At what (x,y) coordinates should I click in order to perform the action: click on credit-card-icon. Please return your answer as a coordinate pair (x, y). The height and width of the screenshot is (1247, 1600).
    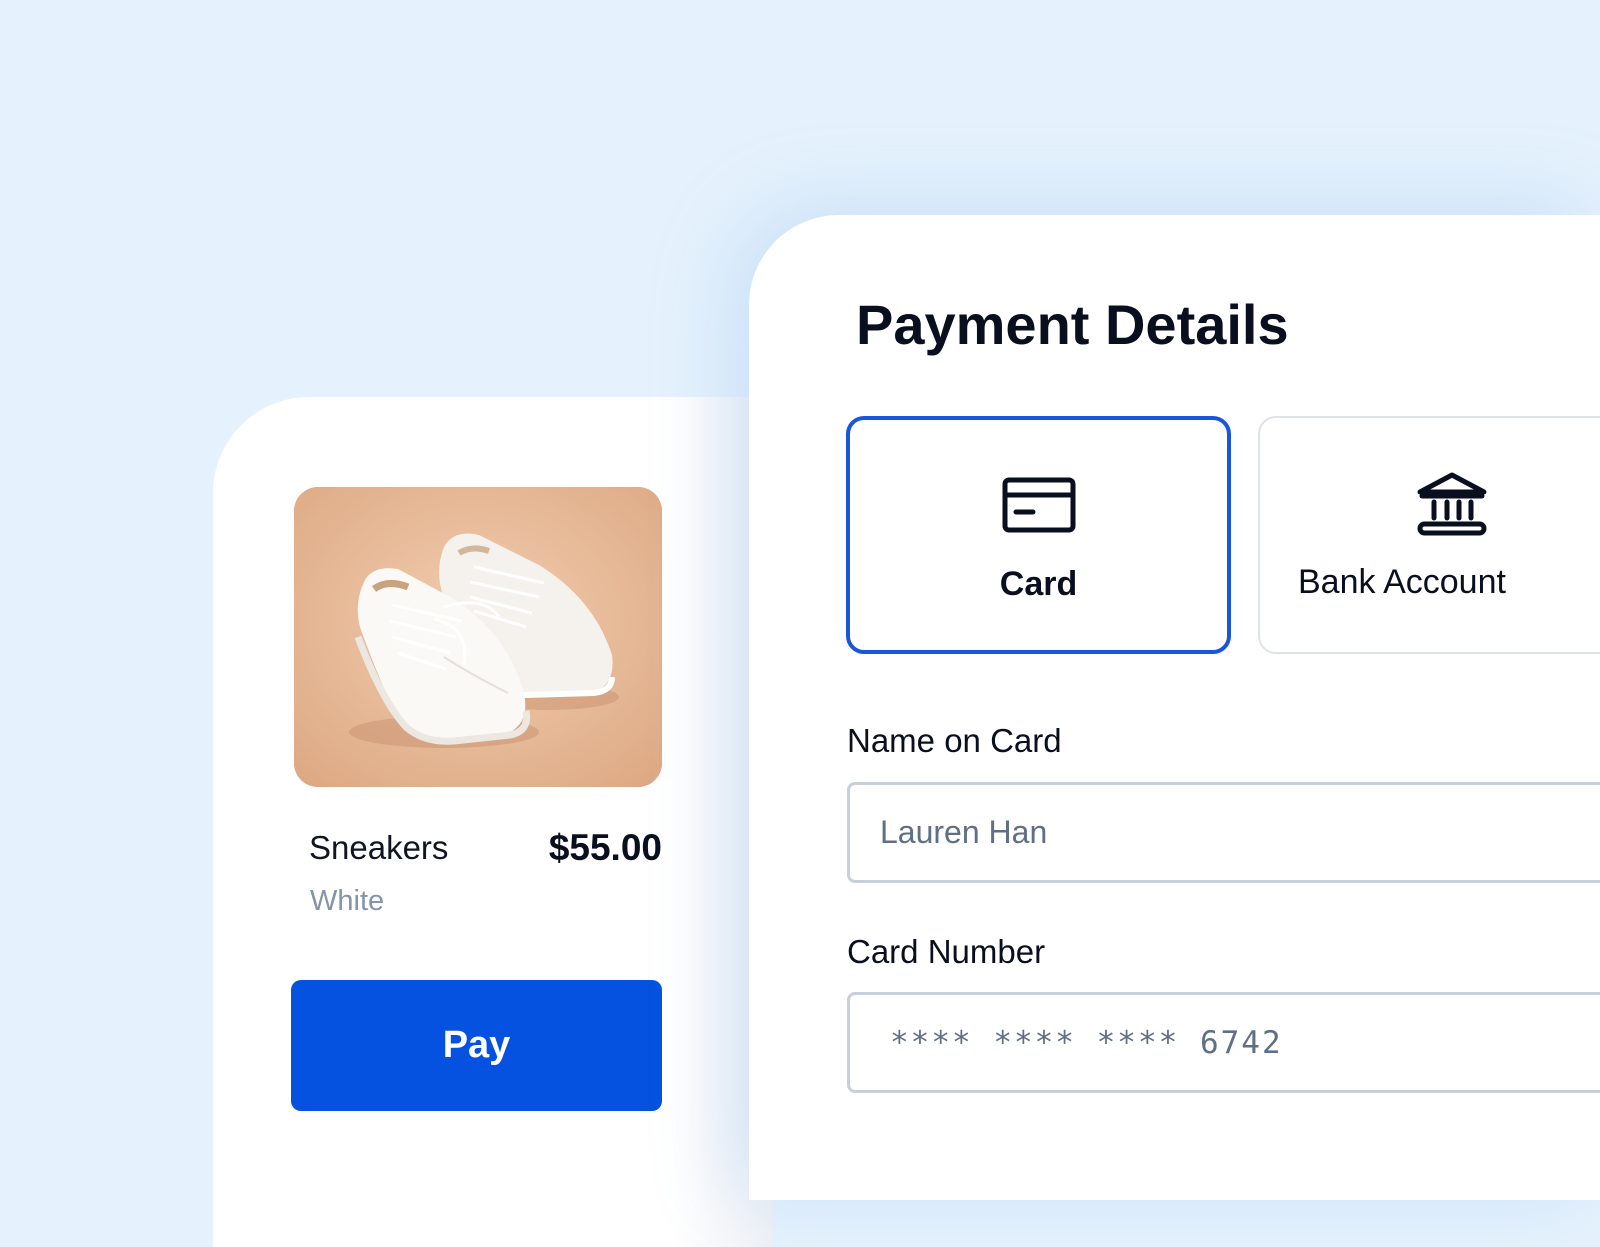
    Looking at the image, I should click on (1038, 505).